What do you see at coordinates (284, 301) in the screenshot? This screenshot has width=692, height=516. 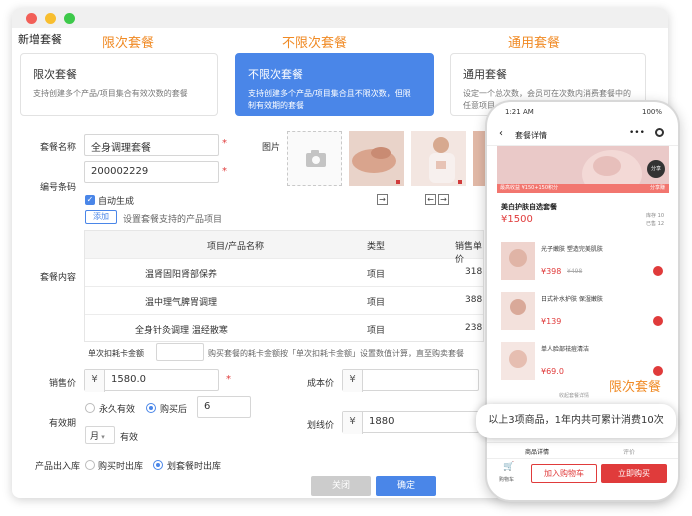 I see `table-row: 温中理气脾胃调理 项目 388` at bounding box center [284, 301].